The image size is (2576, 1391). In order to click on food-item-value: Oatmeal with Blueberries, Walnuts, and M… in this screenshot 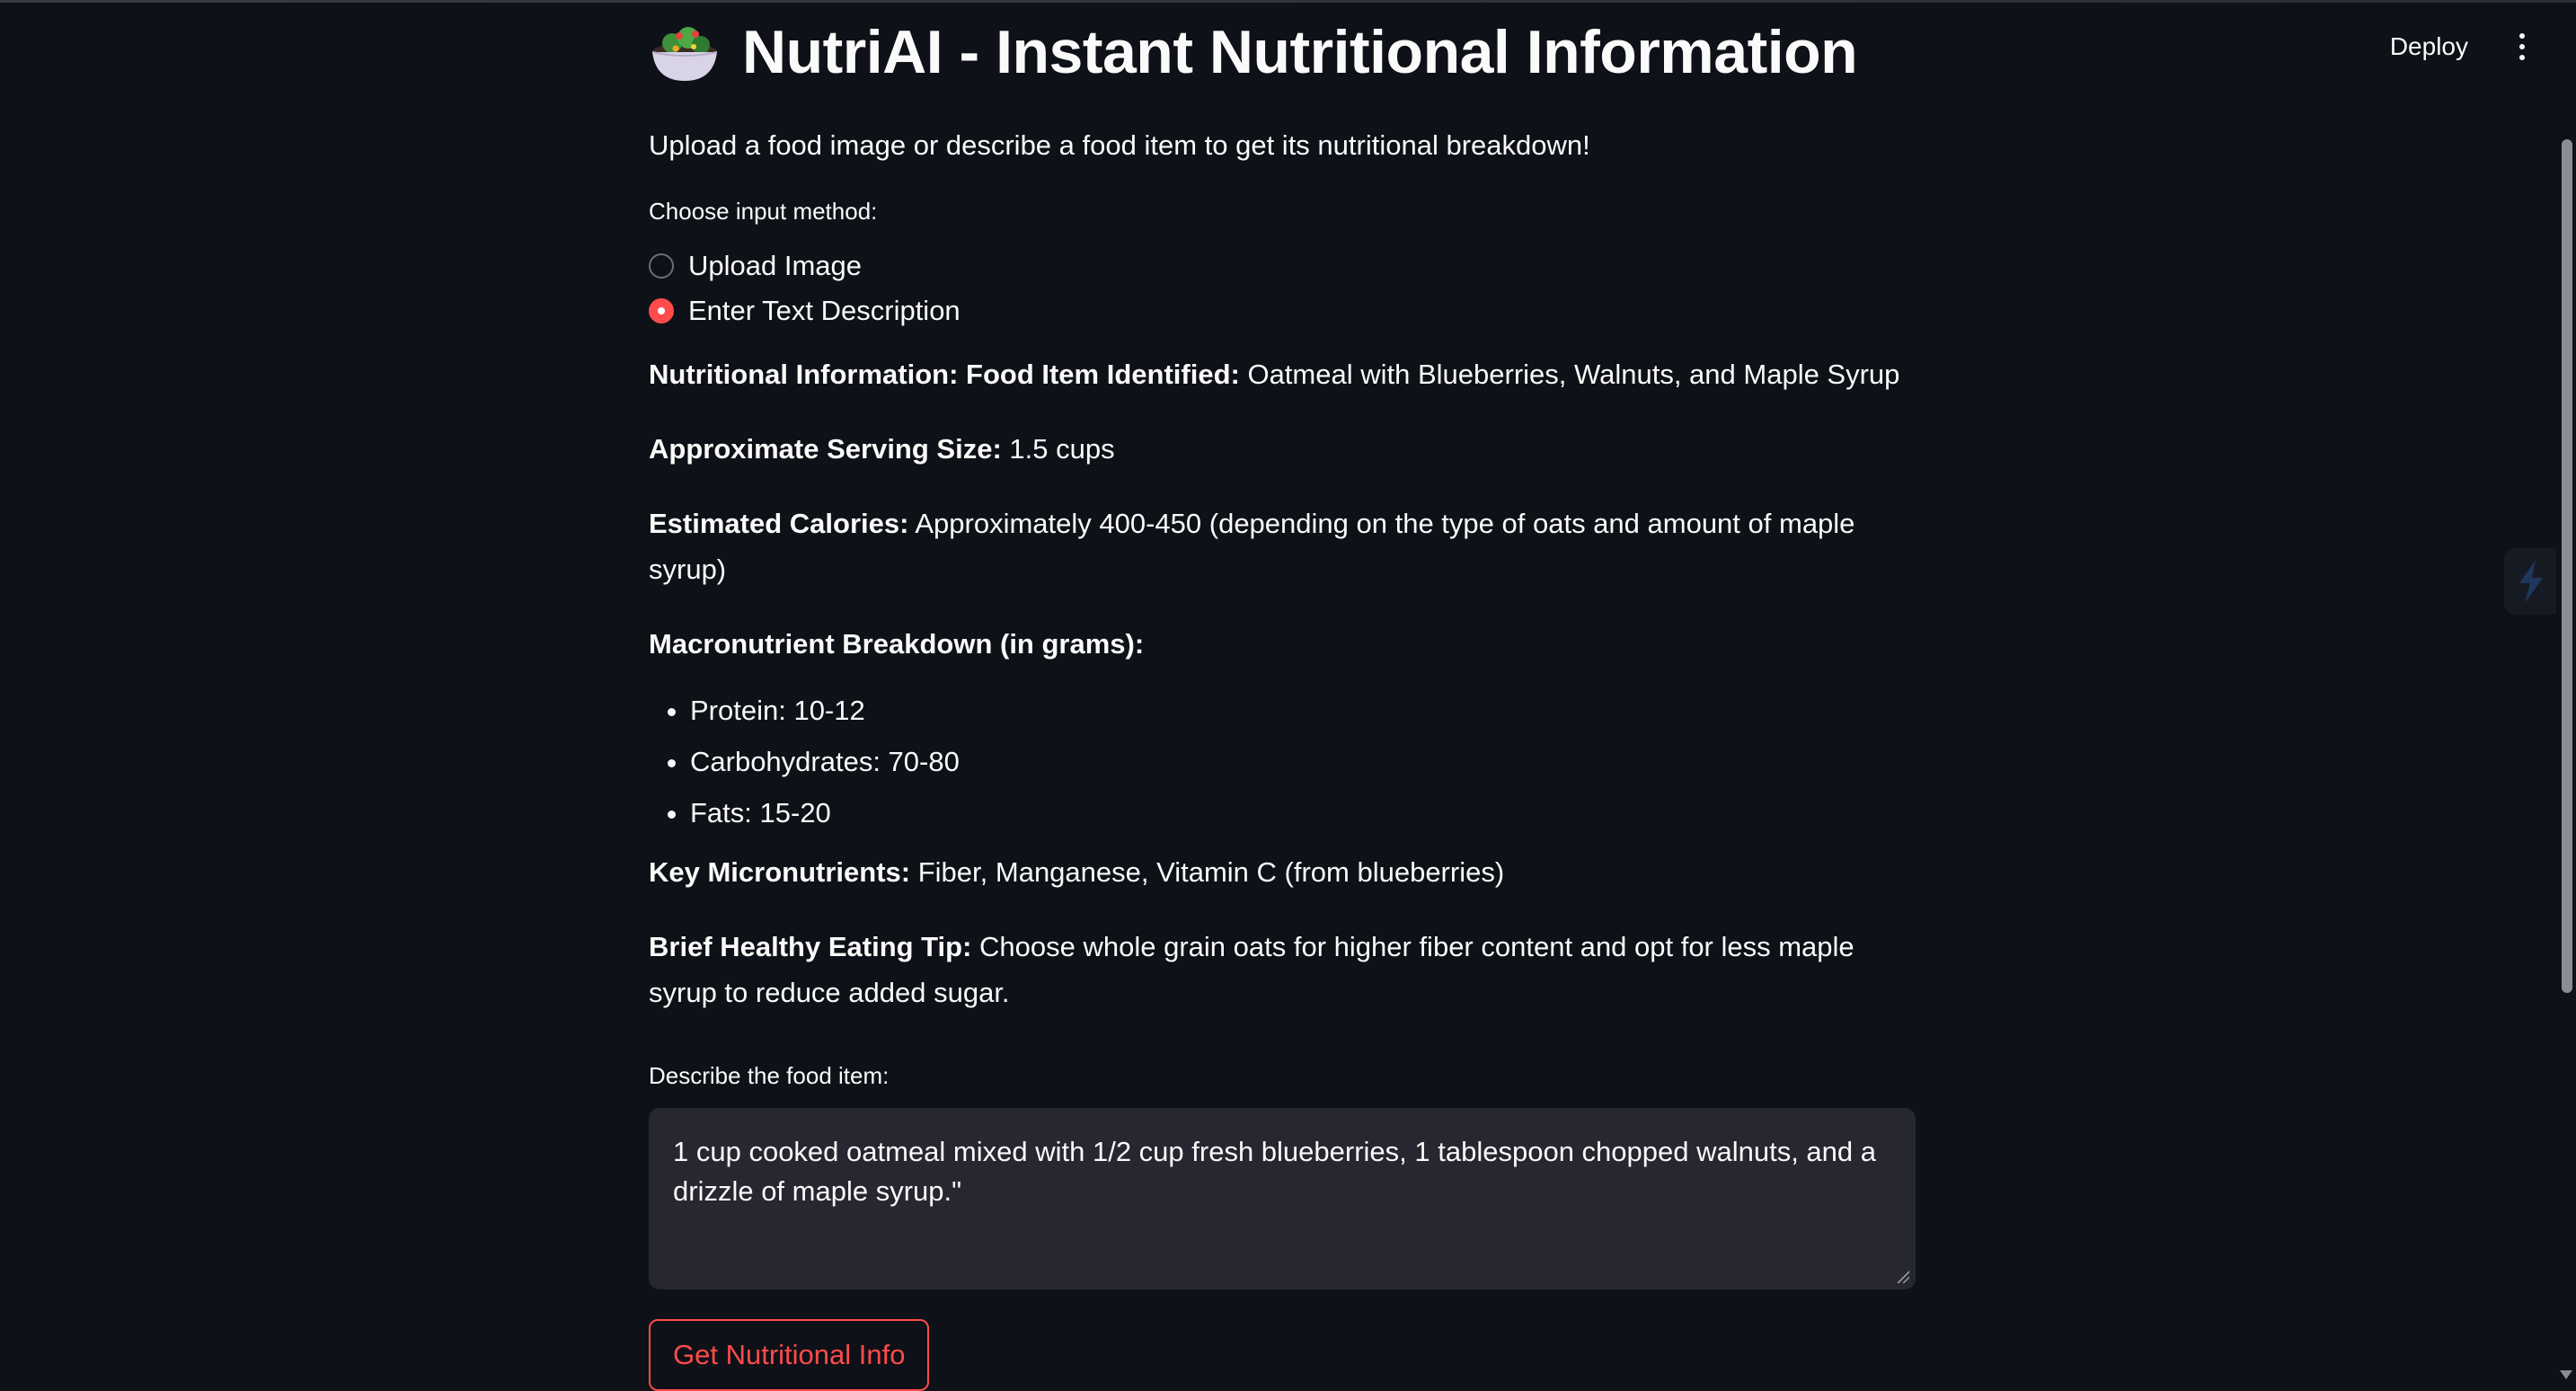, I will do `click(1573, 374)`.